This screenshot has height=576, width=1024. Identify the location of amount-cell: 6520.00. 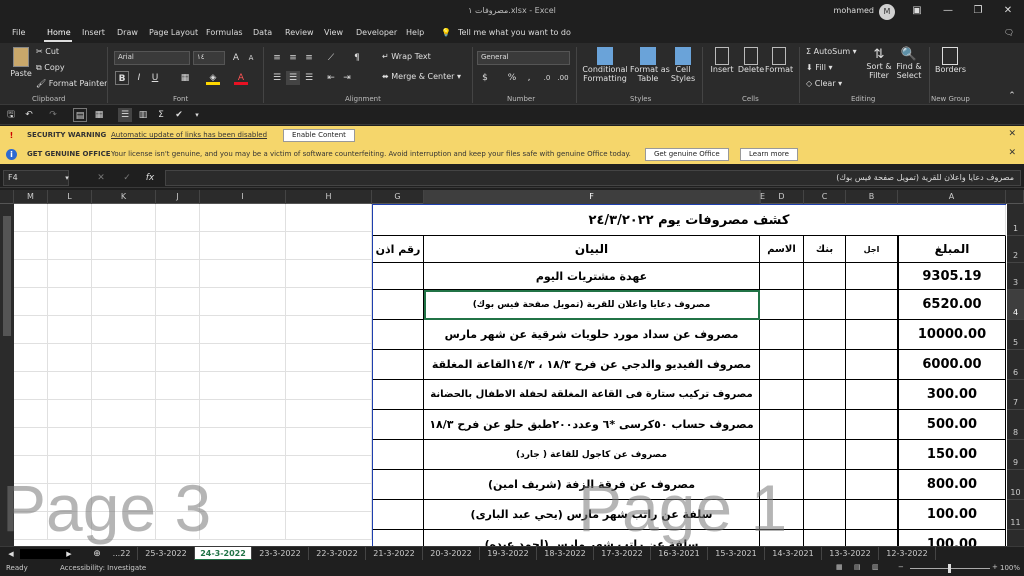
(952, 305).